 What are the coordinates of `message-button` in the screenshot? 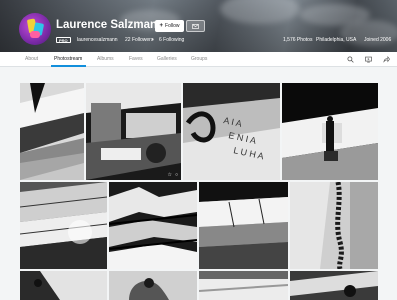 It's located at (195, 26).